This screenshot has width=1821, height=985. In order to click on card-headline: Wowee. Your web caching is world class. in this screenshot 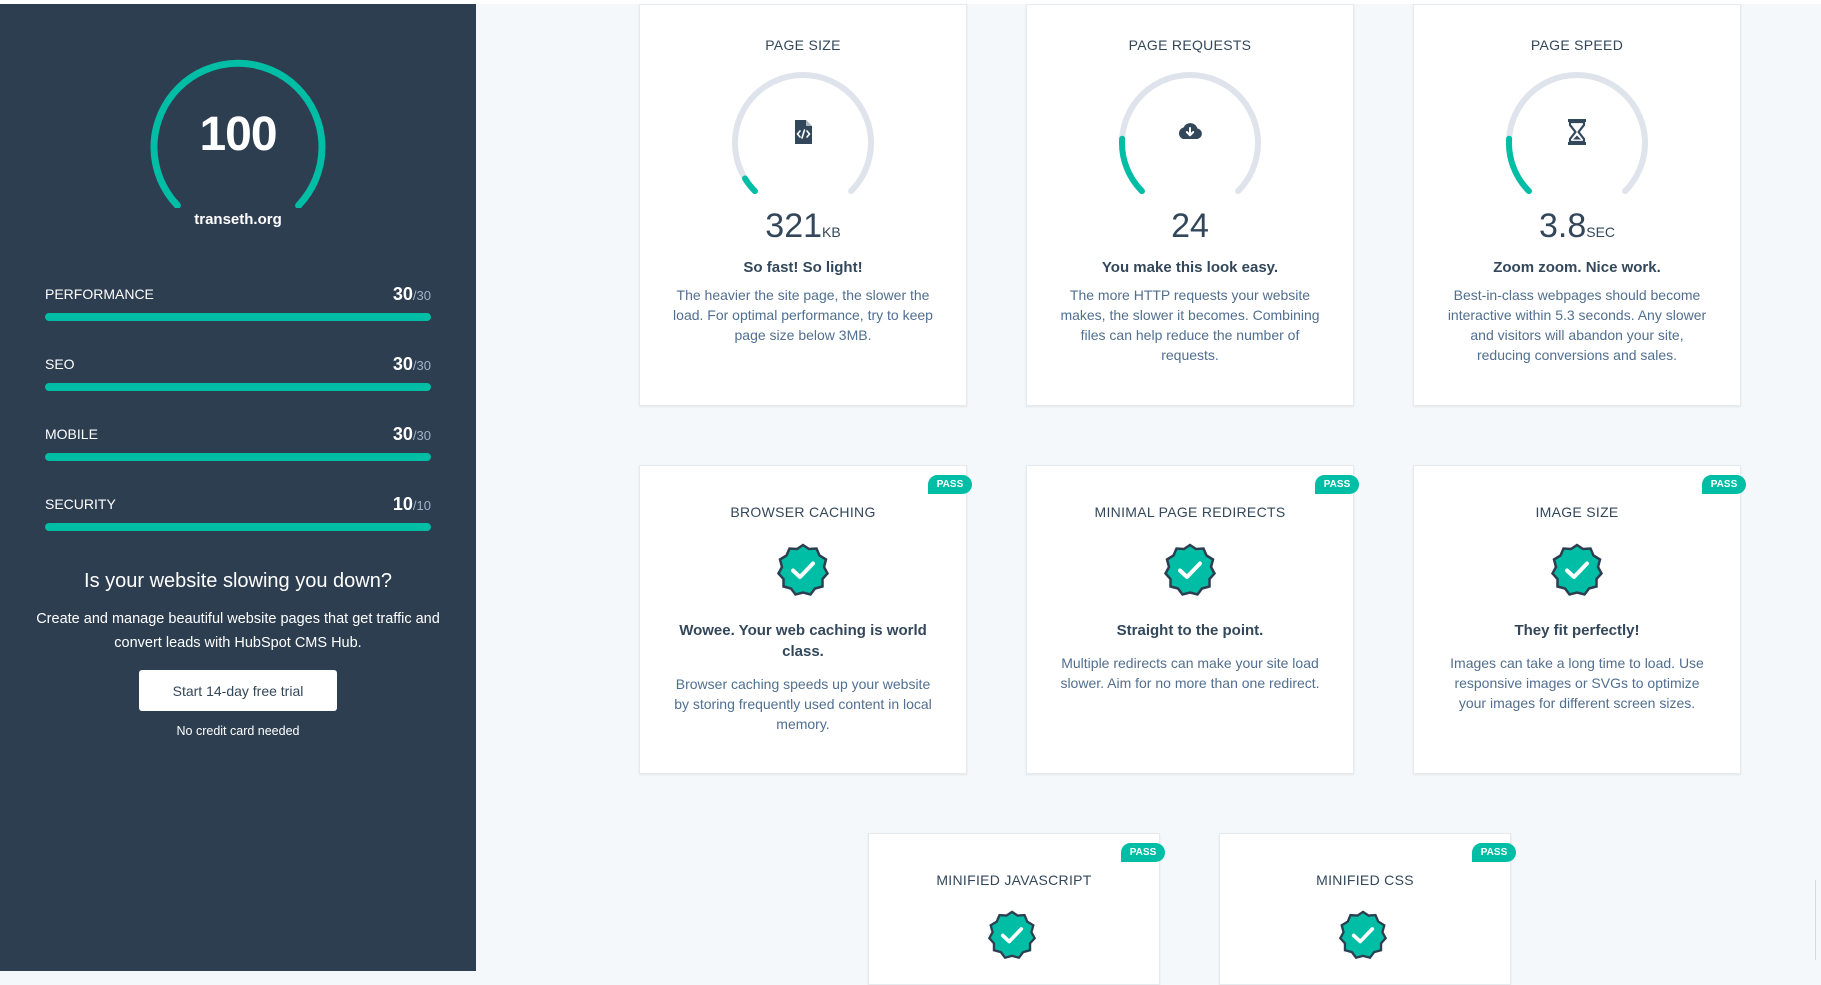, I will do `click(803, 641)`.